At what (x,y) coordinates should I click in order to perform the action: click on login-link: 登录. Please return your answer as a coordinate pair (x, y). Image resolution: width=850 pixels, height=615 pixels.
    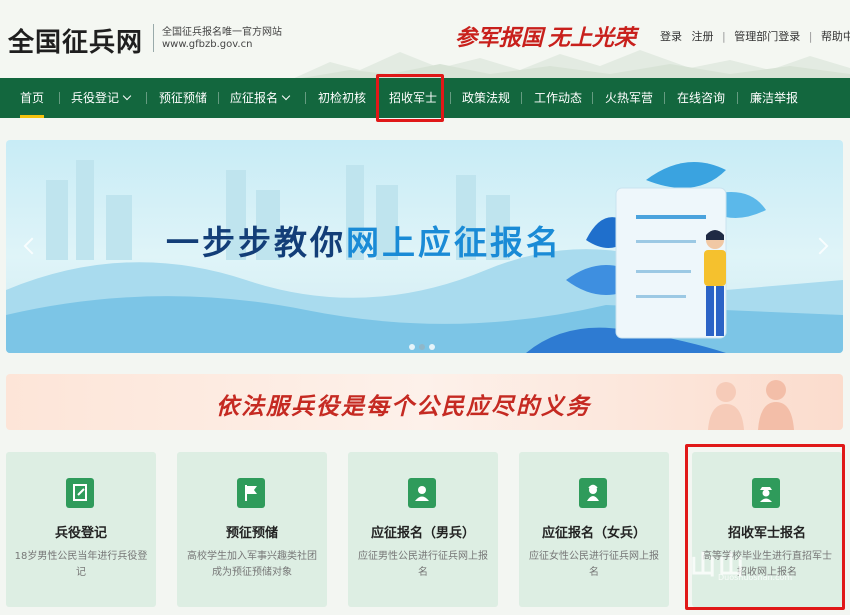
    Looking at the image, I should click on (671, 36).